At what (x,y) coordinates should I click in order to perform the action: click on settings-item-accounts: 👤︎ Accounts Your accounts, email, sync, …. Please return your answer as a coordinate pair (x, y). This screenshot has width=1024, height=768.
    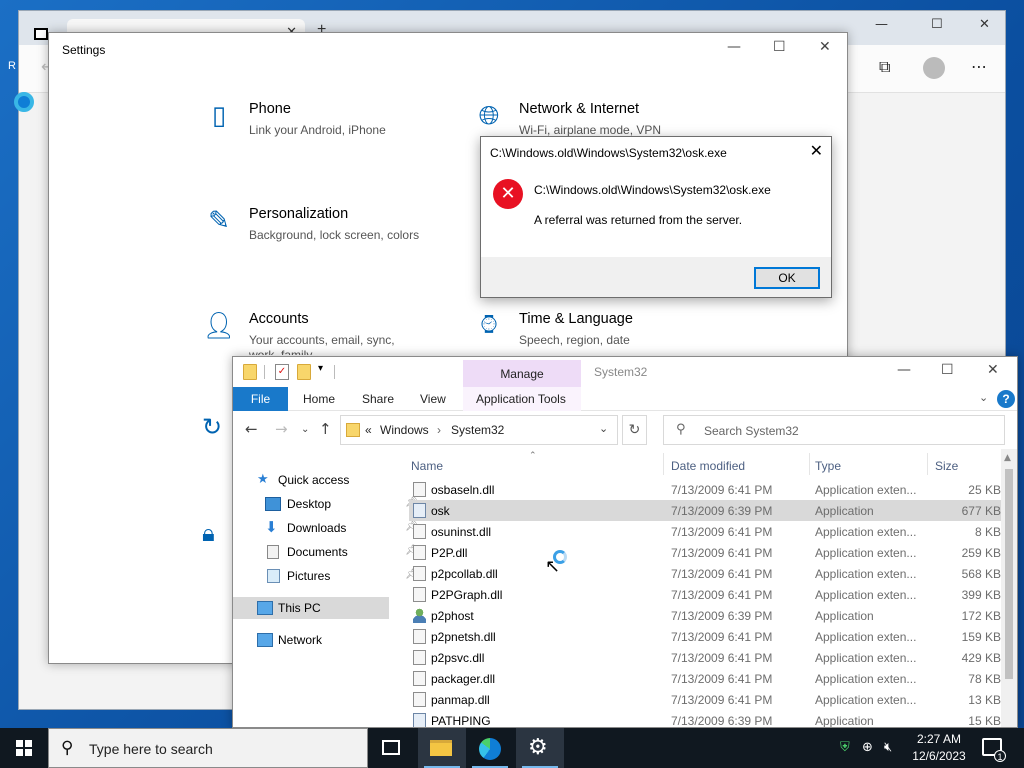
    Looking at the image, I should click on (322, 332).